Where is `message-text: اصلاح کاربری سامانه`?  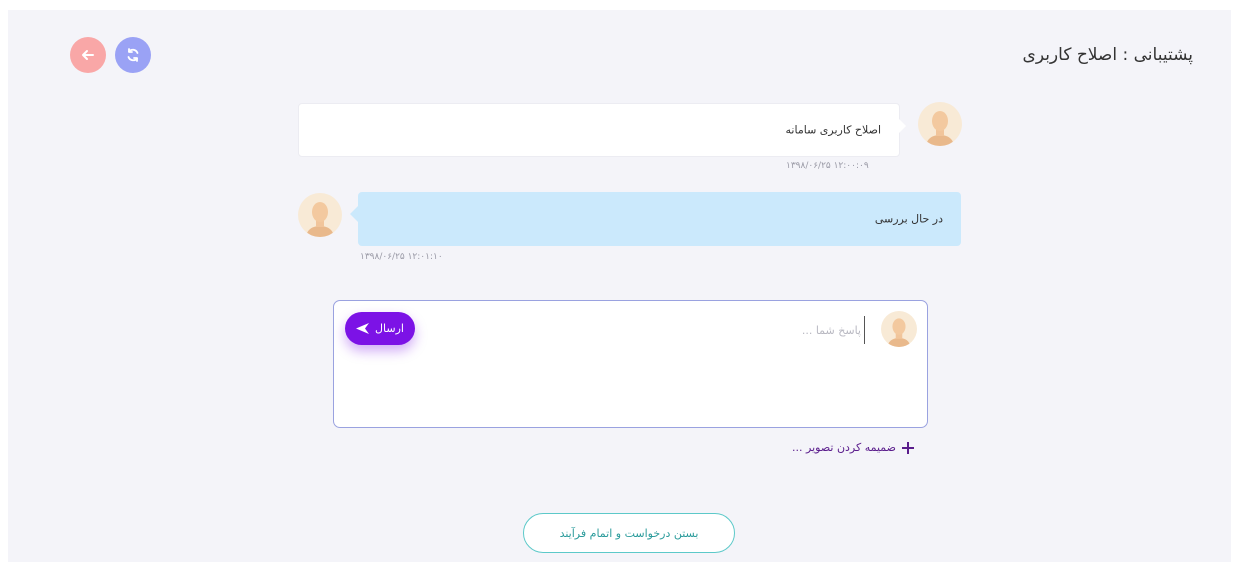 message-text: اصلاح کاربری سامانه is located at coordinates (833, 130).